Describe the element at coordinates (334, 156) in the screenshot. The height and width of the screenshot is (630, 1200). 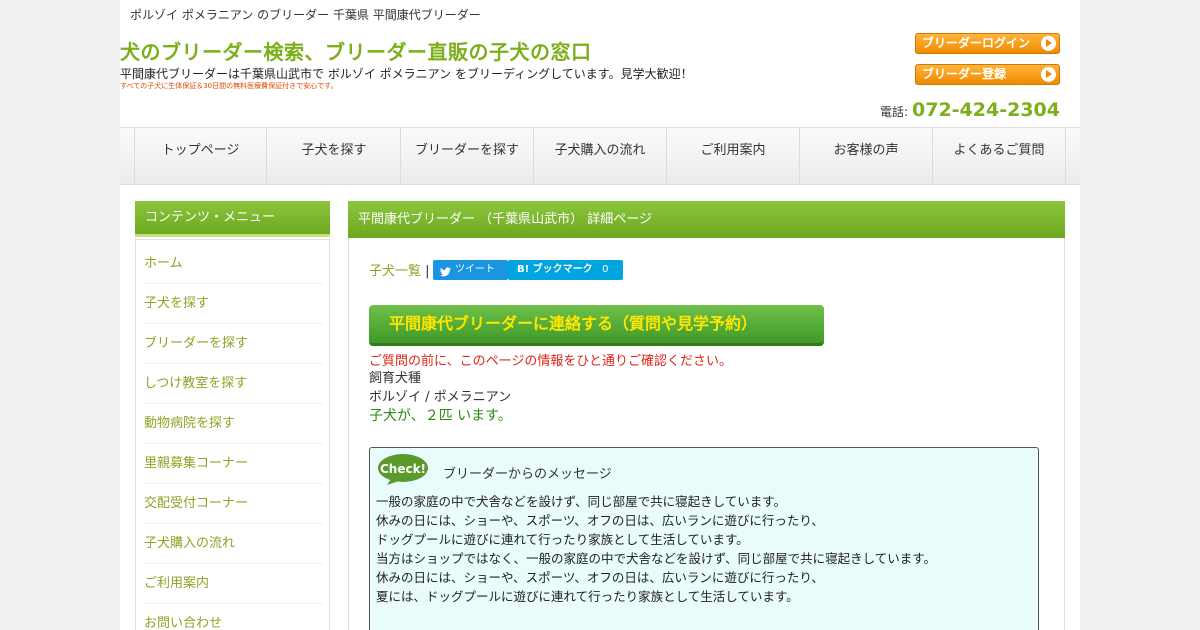
I see `nav-item-find-puppy: 子犬を探す` at that location.